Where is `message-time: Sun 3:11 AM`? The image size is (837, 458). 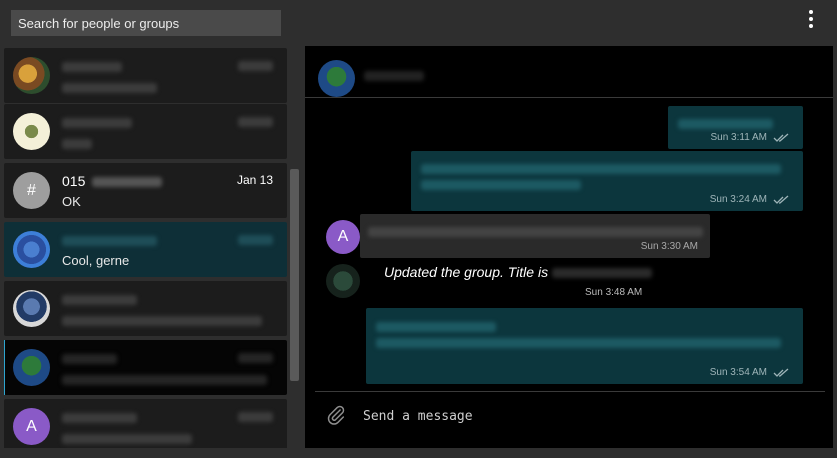 message-time: Sun 3:11 AM is located at coordinates (738, 137).